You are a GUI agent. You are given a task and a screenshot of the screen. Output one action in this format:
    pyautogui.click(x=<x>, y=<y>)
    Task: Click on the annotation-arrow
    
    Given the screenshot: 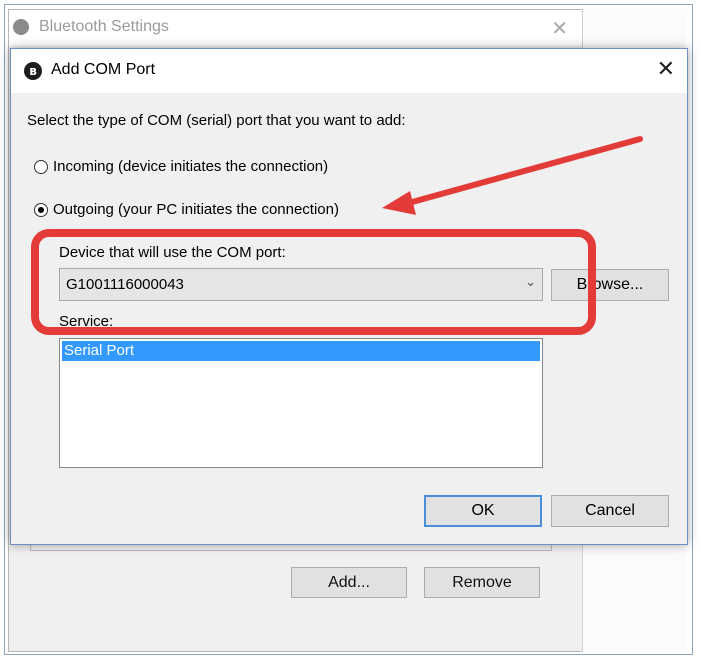 What is the action you would take?
    pyautogui.click(x=512, y=175)
    